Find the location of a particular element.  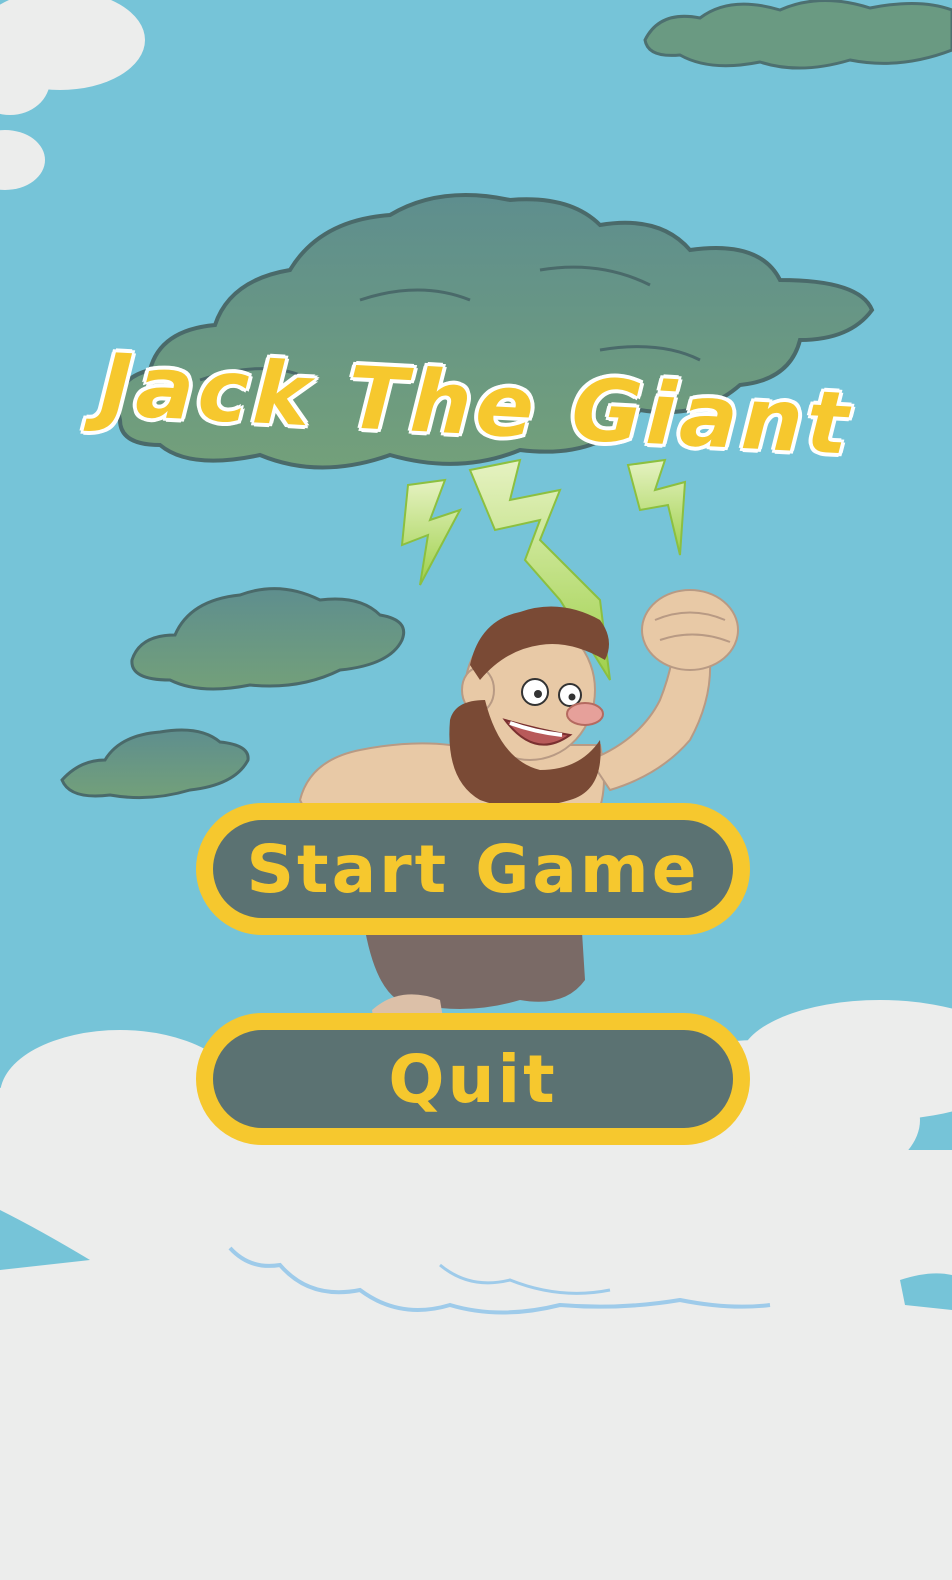

start-game-label: Start Game is located at coordinates (473, 869).